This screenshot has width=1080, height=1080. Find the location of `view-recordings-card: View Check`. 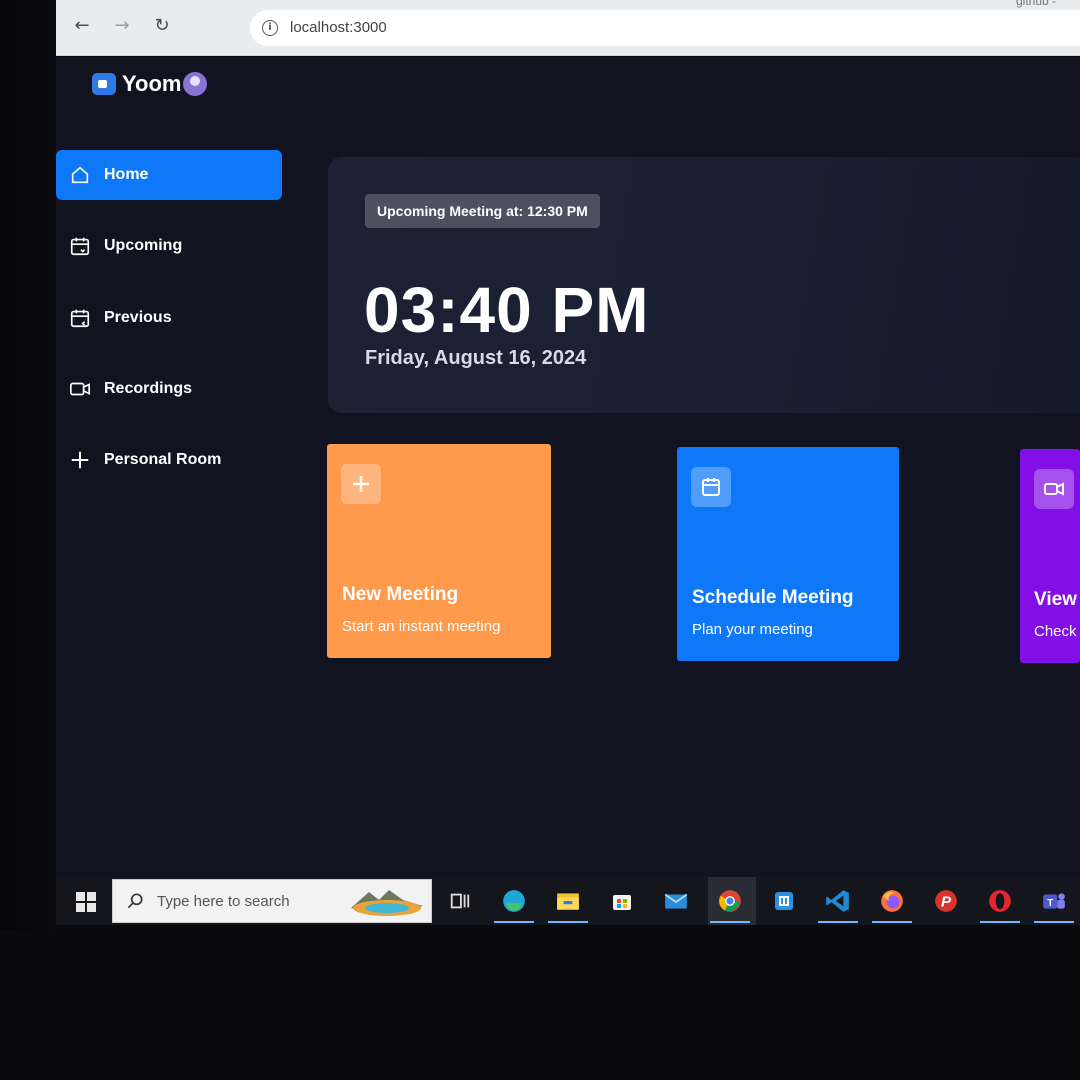

view-recordings-card: View Check is located at coordinates (1050, 556).